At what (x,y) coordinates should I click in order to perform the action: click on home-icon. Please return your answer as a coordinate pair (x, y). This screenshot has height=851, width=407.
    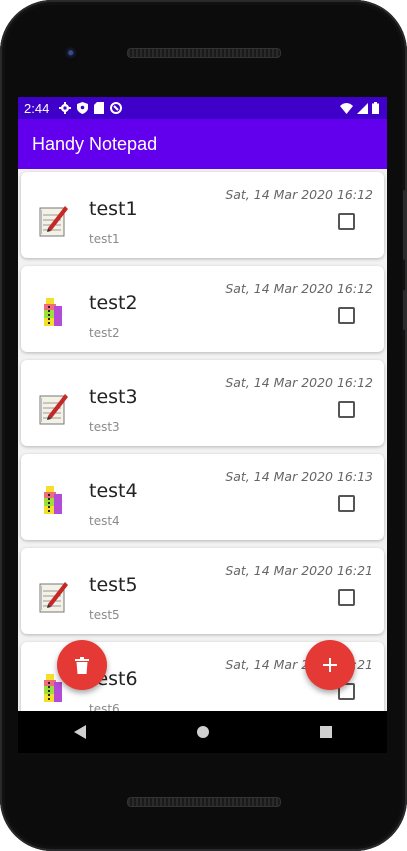
    Looking at the image, I should click on (202, 732).